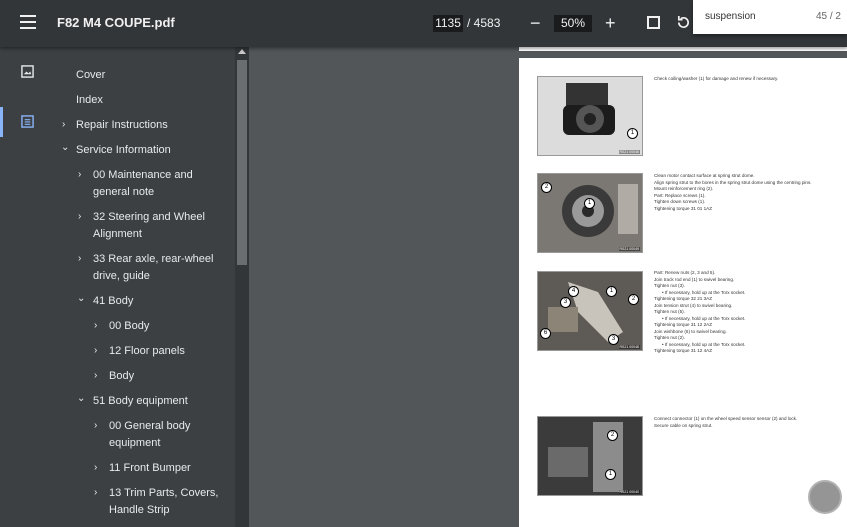  I want to click on search-match-count: 45 / 2, so click(828, 16).